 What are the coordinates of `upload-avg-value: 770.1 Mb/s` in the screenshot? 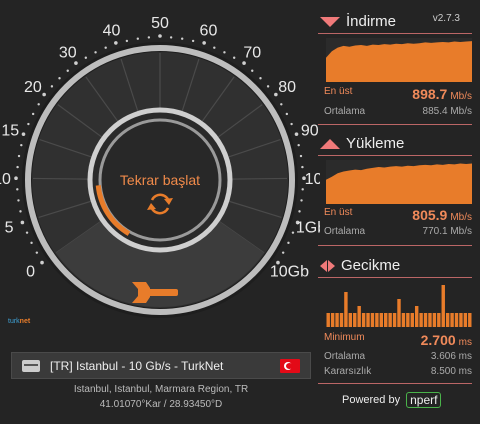 It's located at (447, 231).